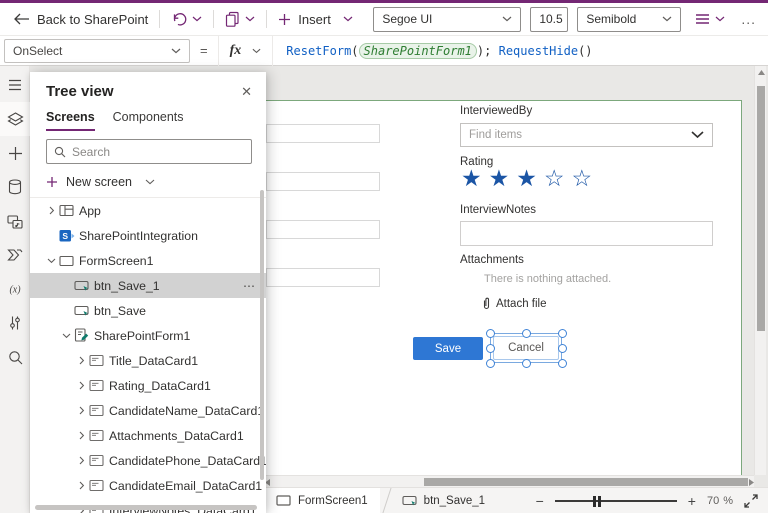 This screenshot has width=768, height=513. Describe the element at coordinates (250, 19) in the screenshot. I see `paste-menu-chevron` at that location.